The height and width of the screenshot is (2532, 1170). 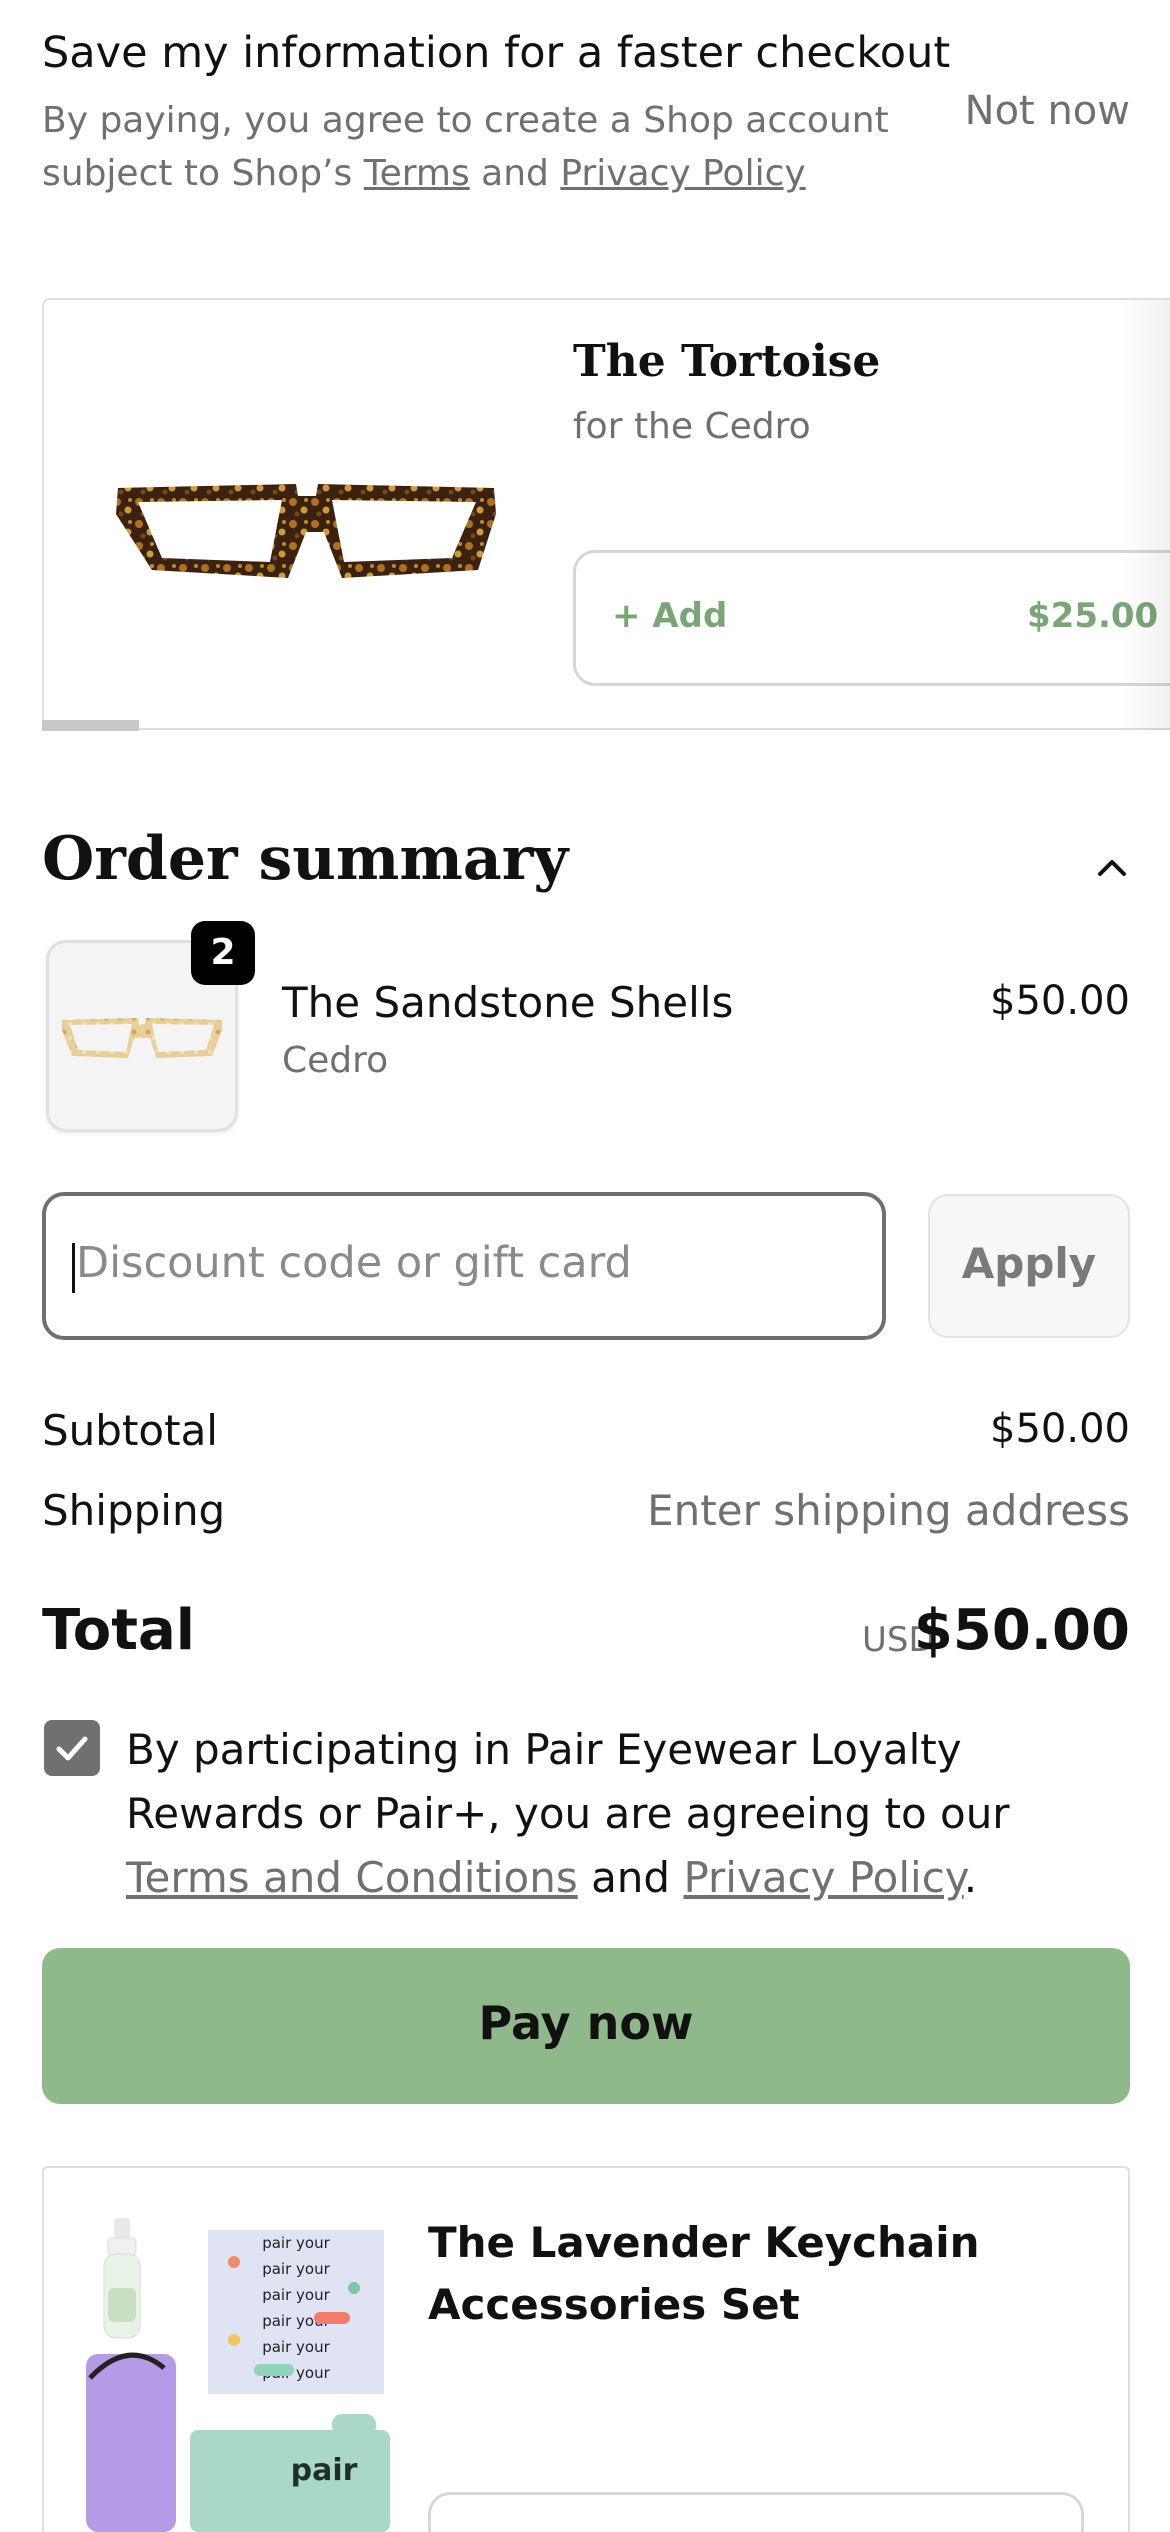 What do you see at coordinates (296, 2243) in the screenshot?
I see `sticker-text-1: pair your` at bounding box center [296, 2243].